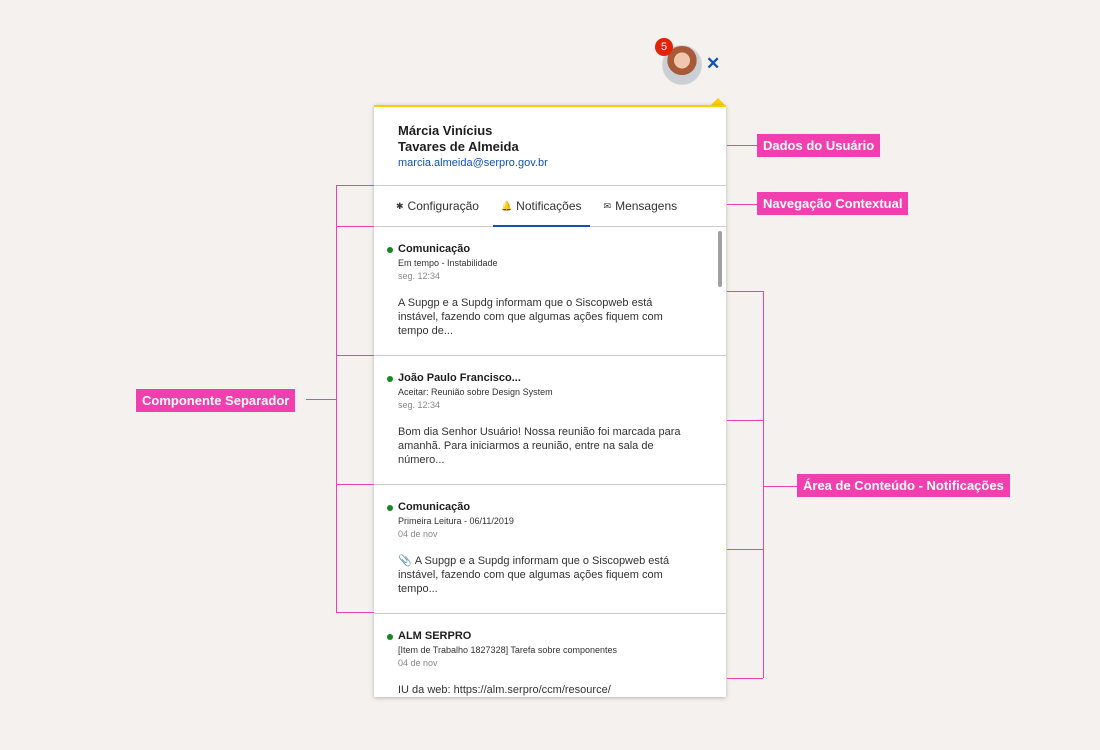  Describe the element at coordinates (475, 392) in the screenshot. I see `notification-subtitle: Aceitar: Reunião sobre Design System` at that location.